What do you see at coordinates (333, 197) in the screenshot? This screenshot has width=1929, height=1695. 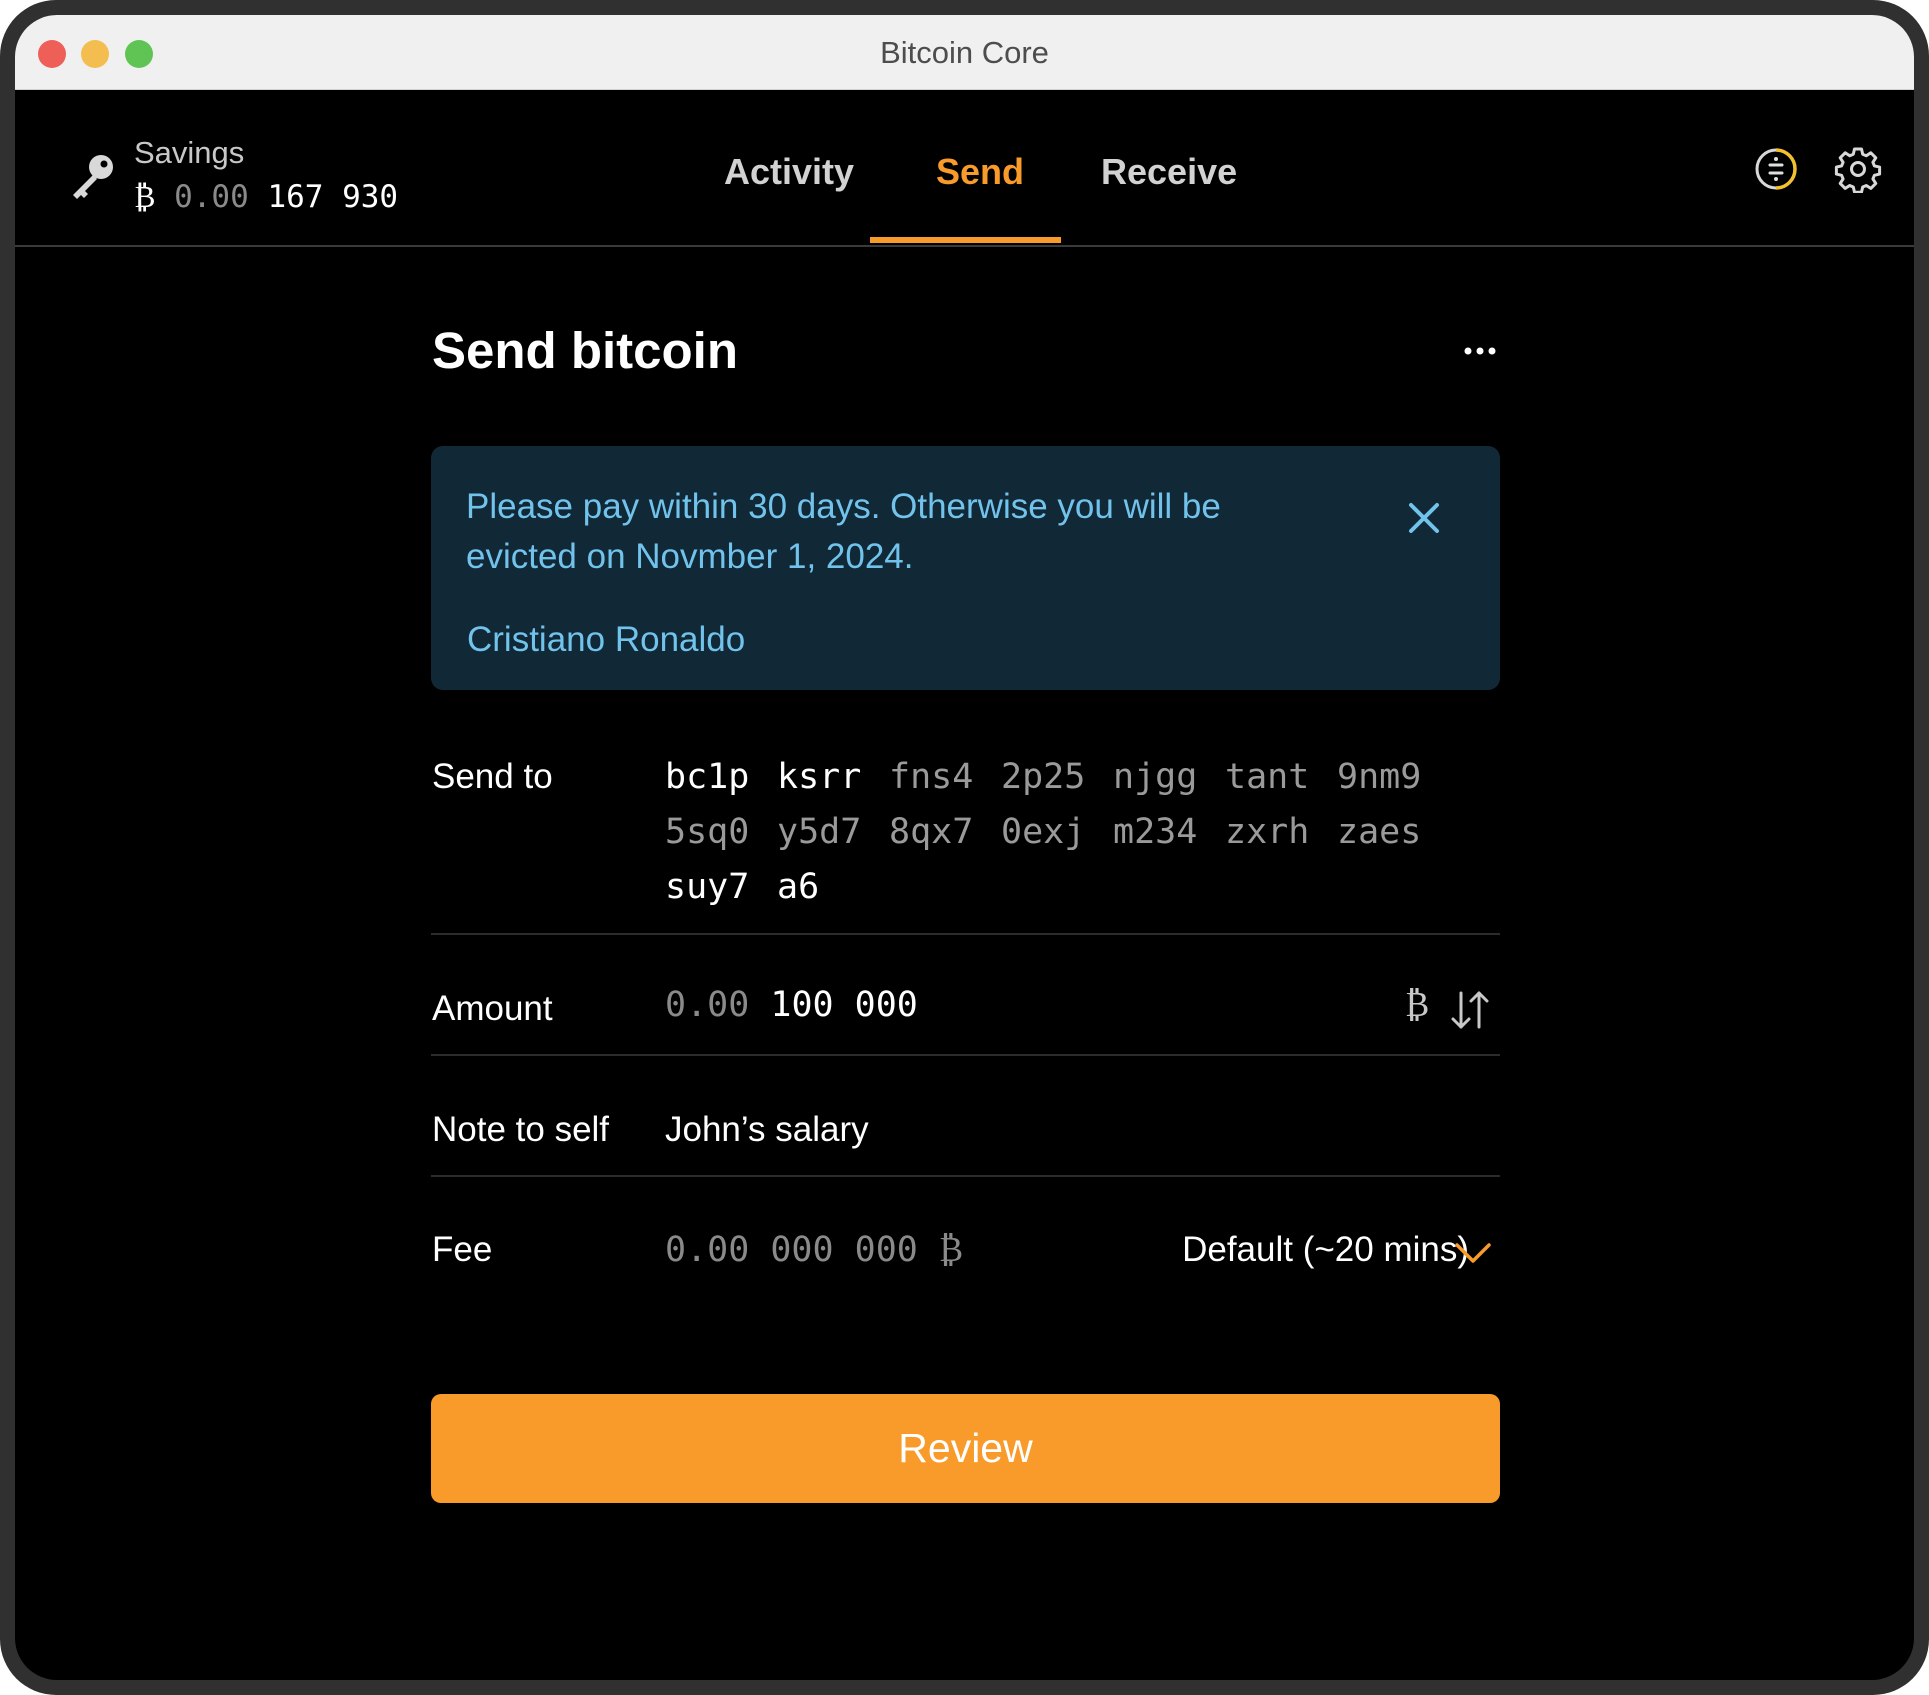 I see `balance-significant-digits: 167 930` at bounding box center [333, 197].